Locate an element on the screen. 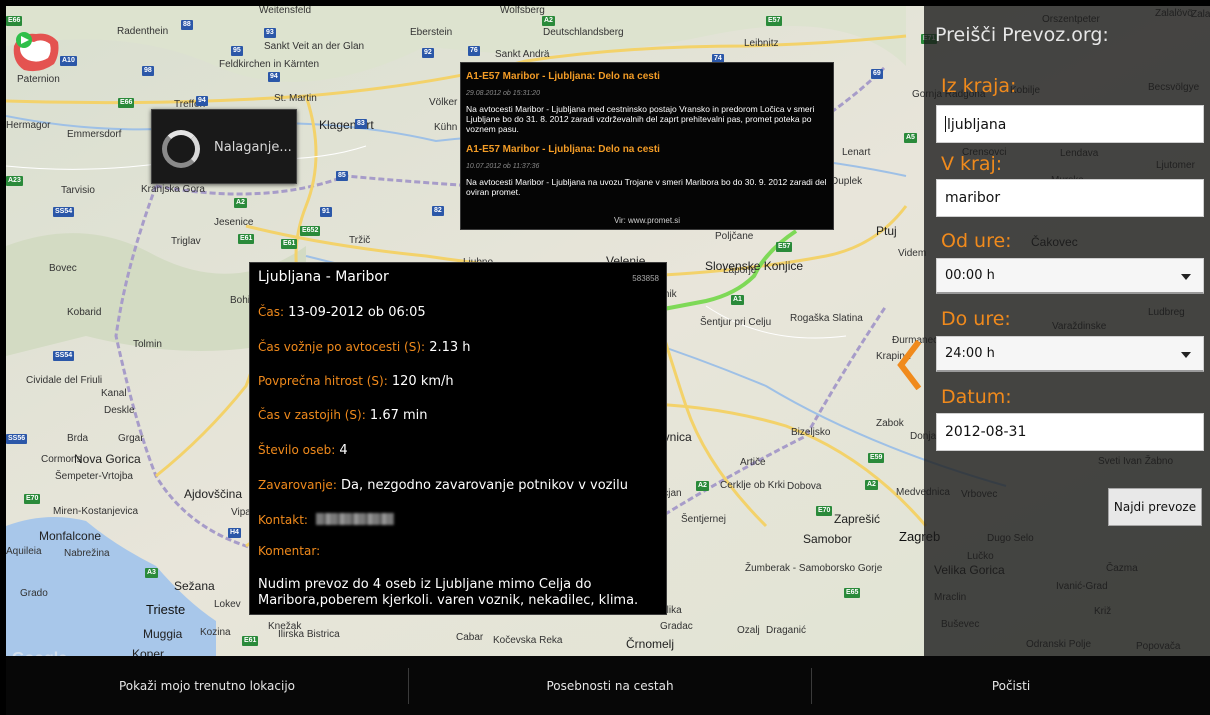 Image resolution: width=1210 pixels, height=715 pixels. to-input: maribor is located at coordinates (1070, 198).